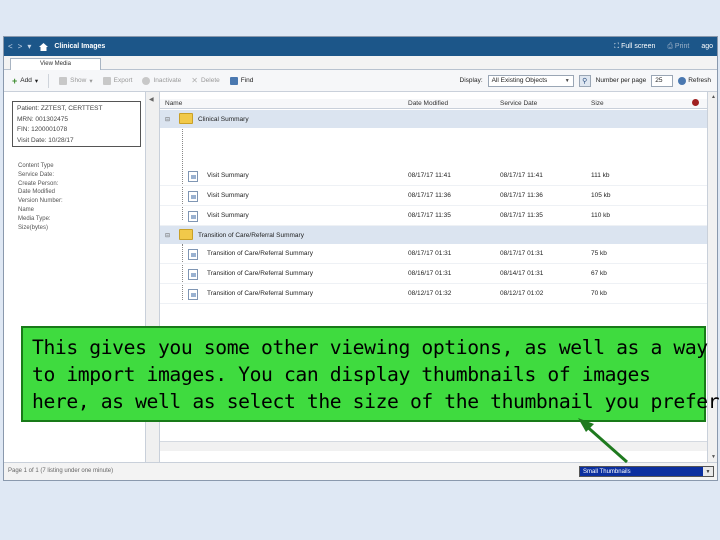 This screenshot has width=720, height=540. What do you see at coordinates (646, 471) in the screenshot?
I see `thumbnail-size-select: Small Thumbnails ▼` at bounding box center [646, 471].